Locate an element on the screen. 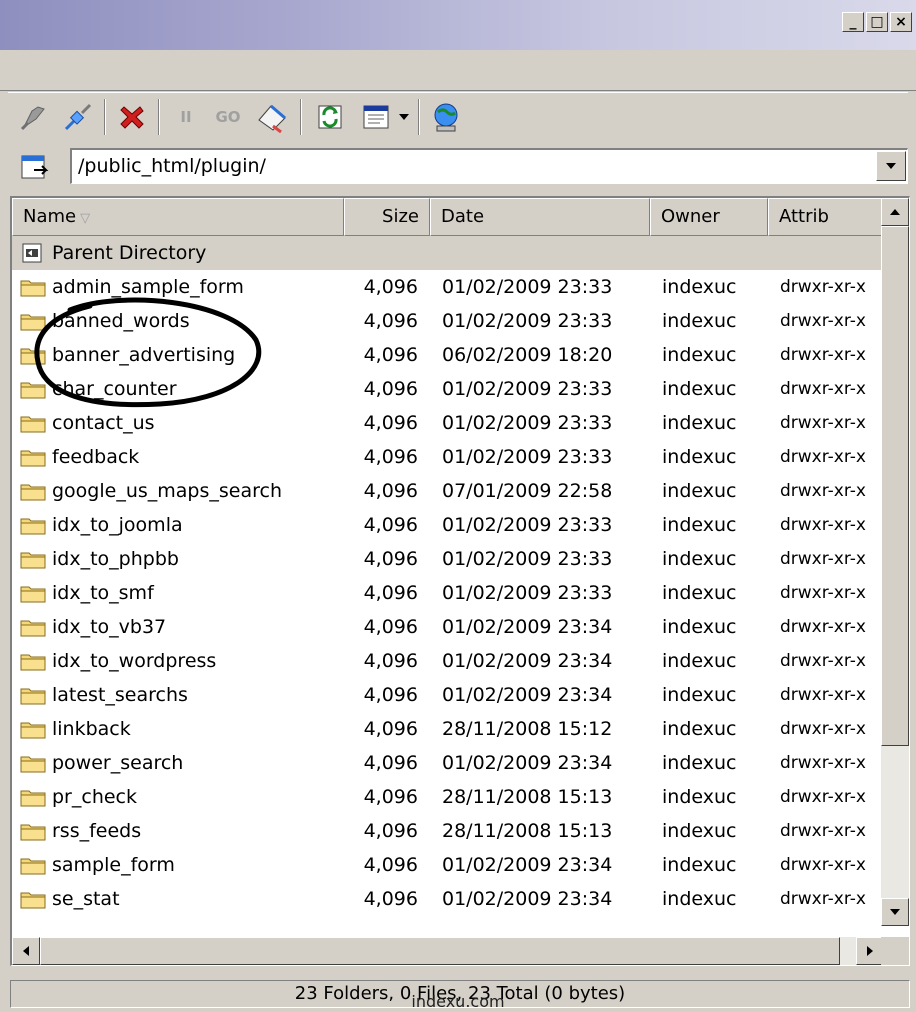 This screenshot has height=1012, width=916. parent-directory-row: Parent Directory is located at coordinates (448, 253).